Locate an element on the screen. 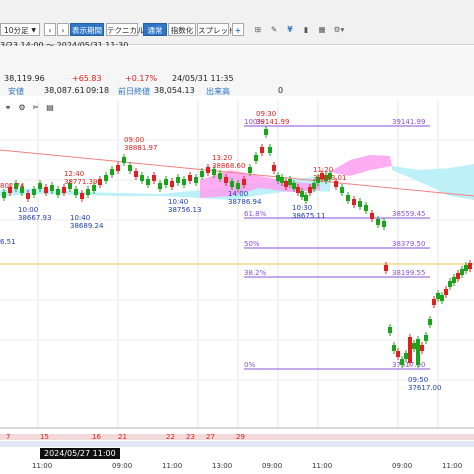  annotation-price: 38868.60 is located at coordinates (228, 166).